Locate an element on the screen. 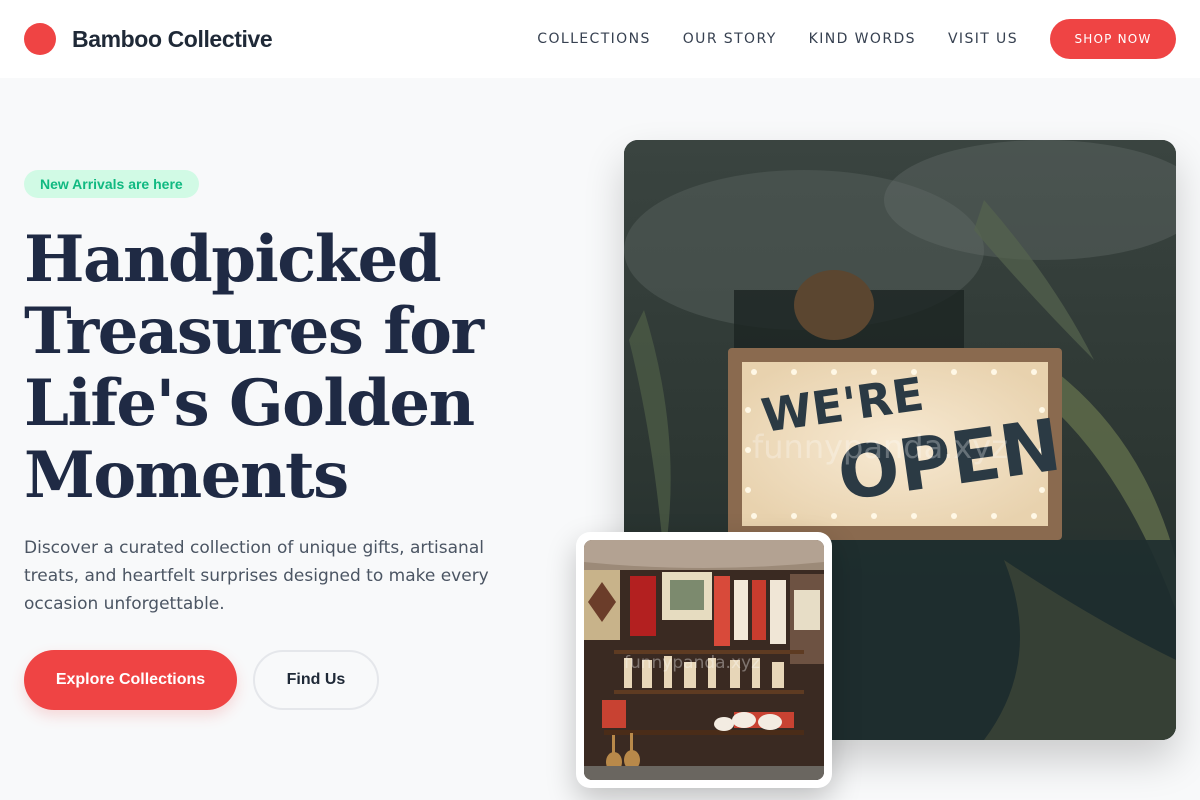 This screenshot has height=800, width=1200. brand-name: Bamboo Collective is located at coordinates (172, 39).